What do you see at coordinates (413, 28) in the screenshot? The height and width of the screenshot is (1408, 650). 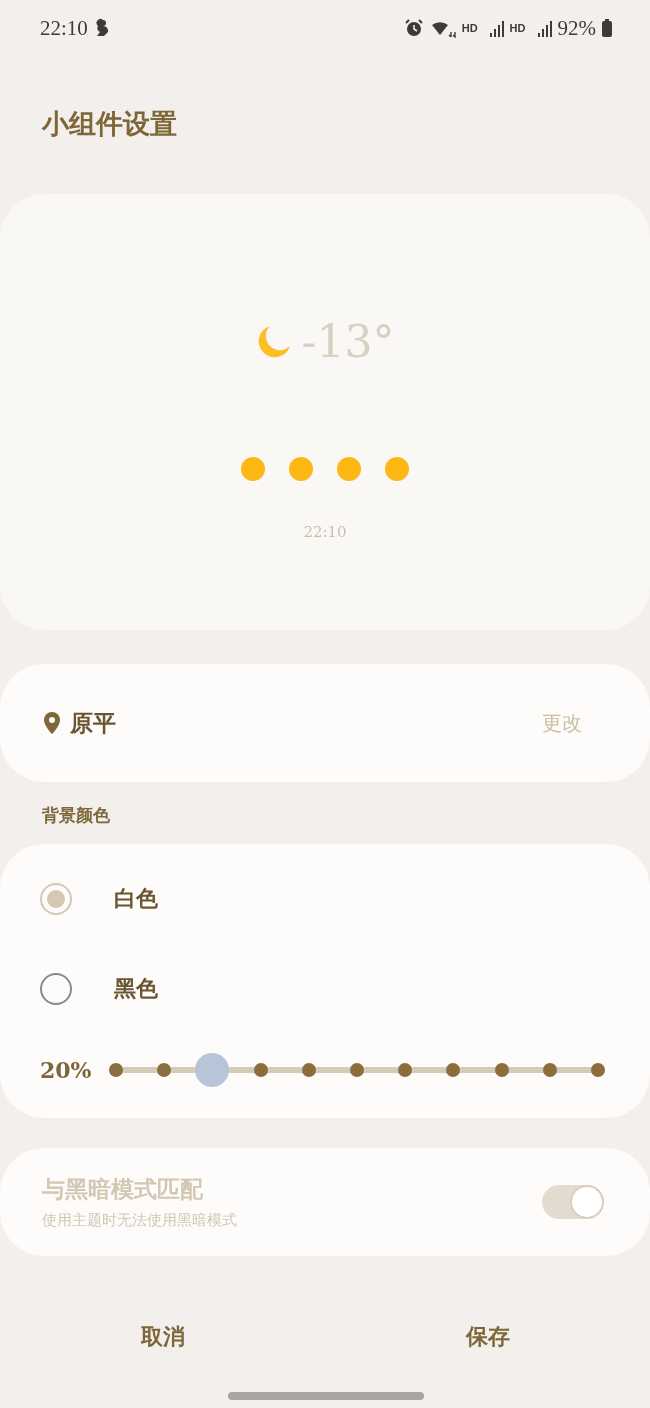 I see `alarm-icon` at bounding box center [413, 28].